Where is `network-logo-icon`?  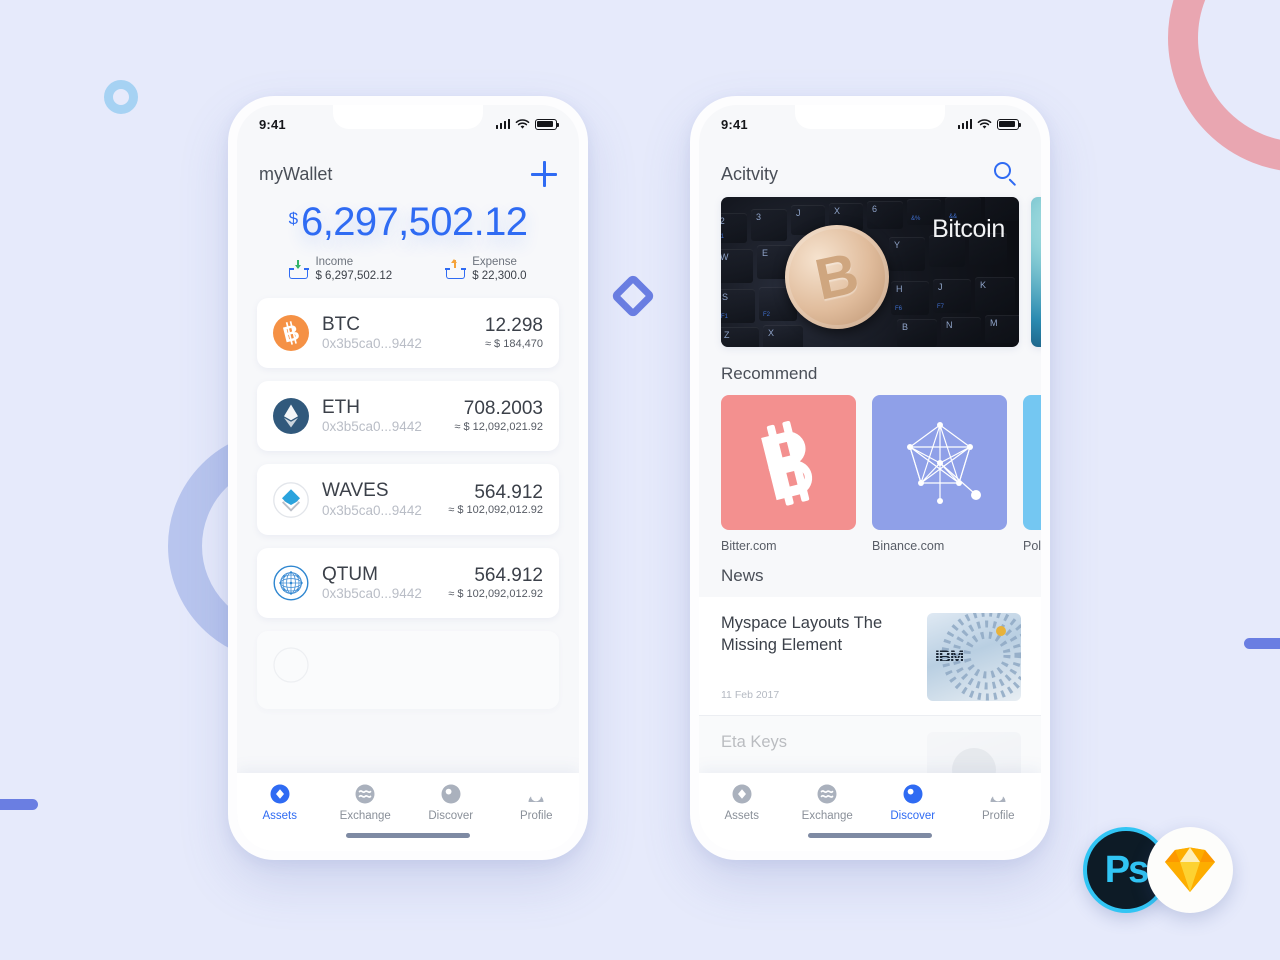 network-logo-icon is located at coordinates (939, 462).